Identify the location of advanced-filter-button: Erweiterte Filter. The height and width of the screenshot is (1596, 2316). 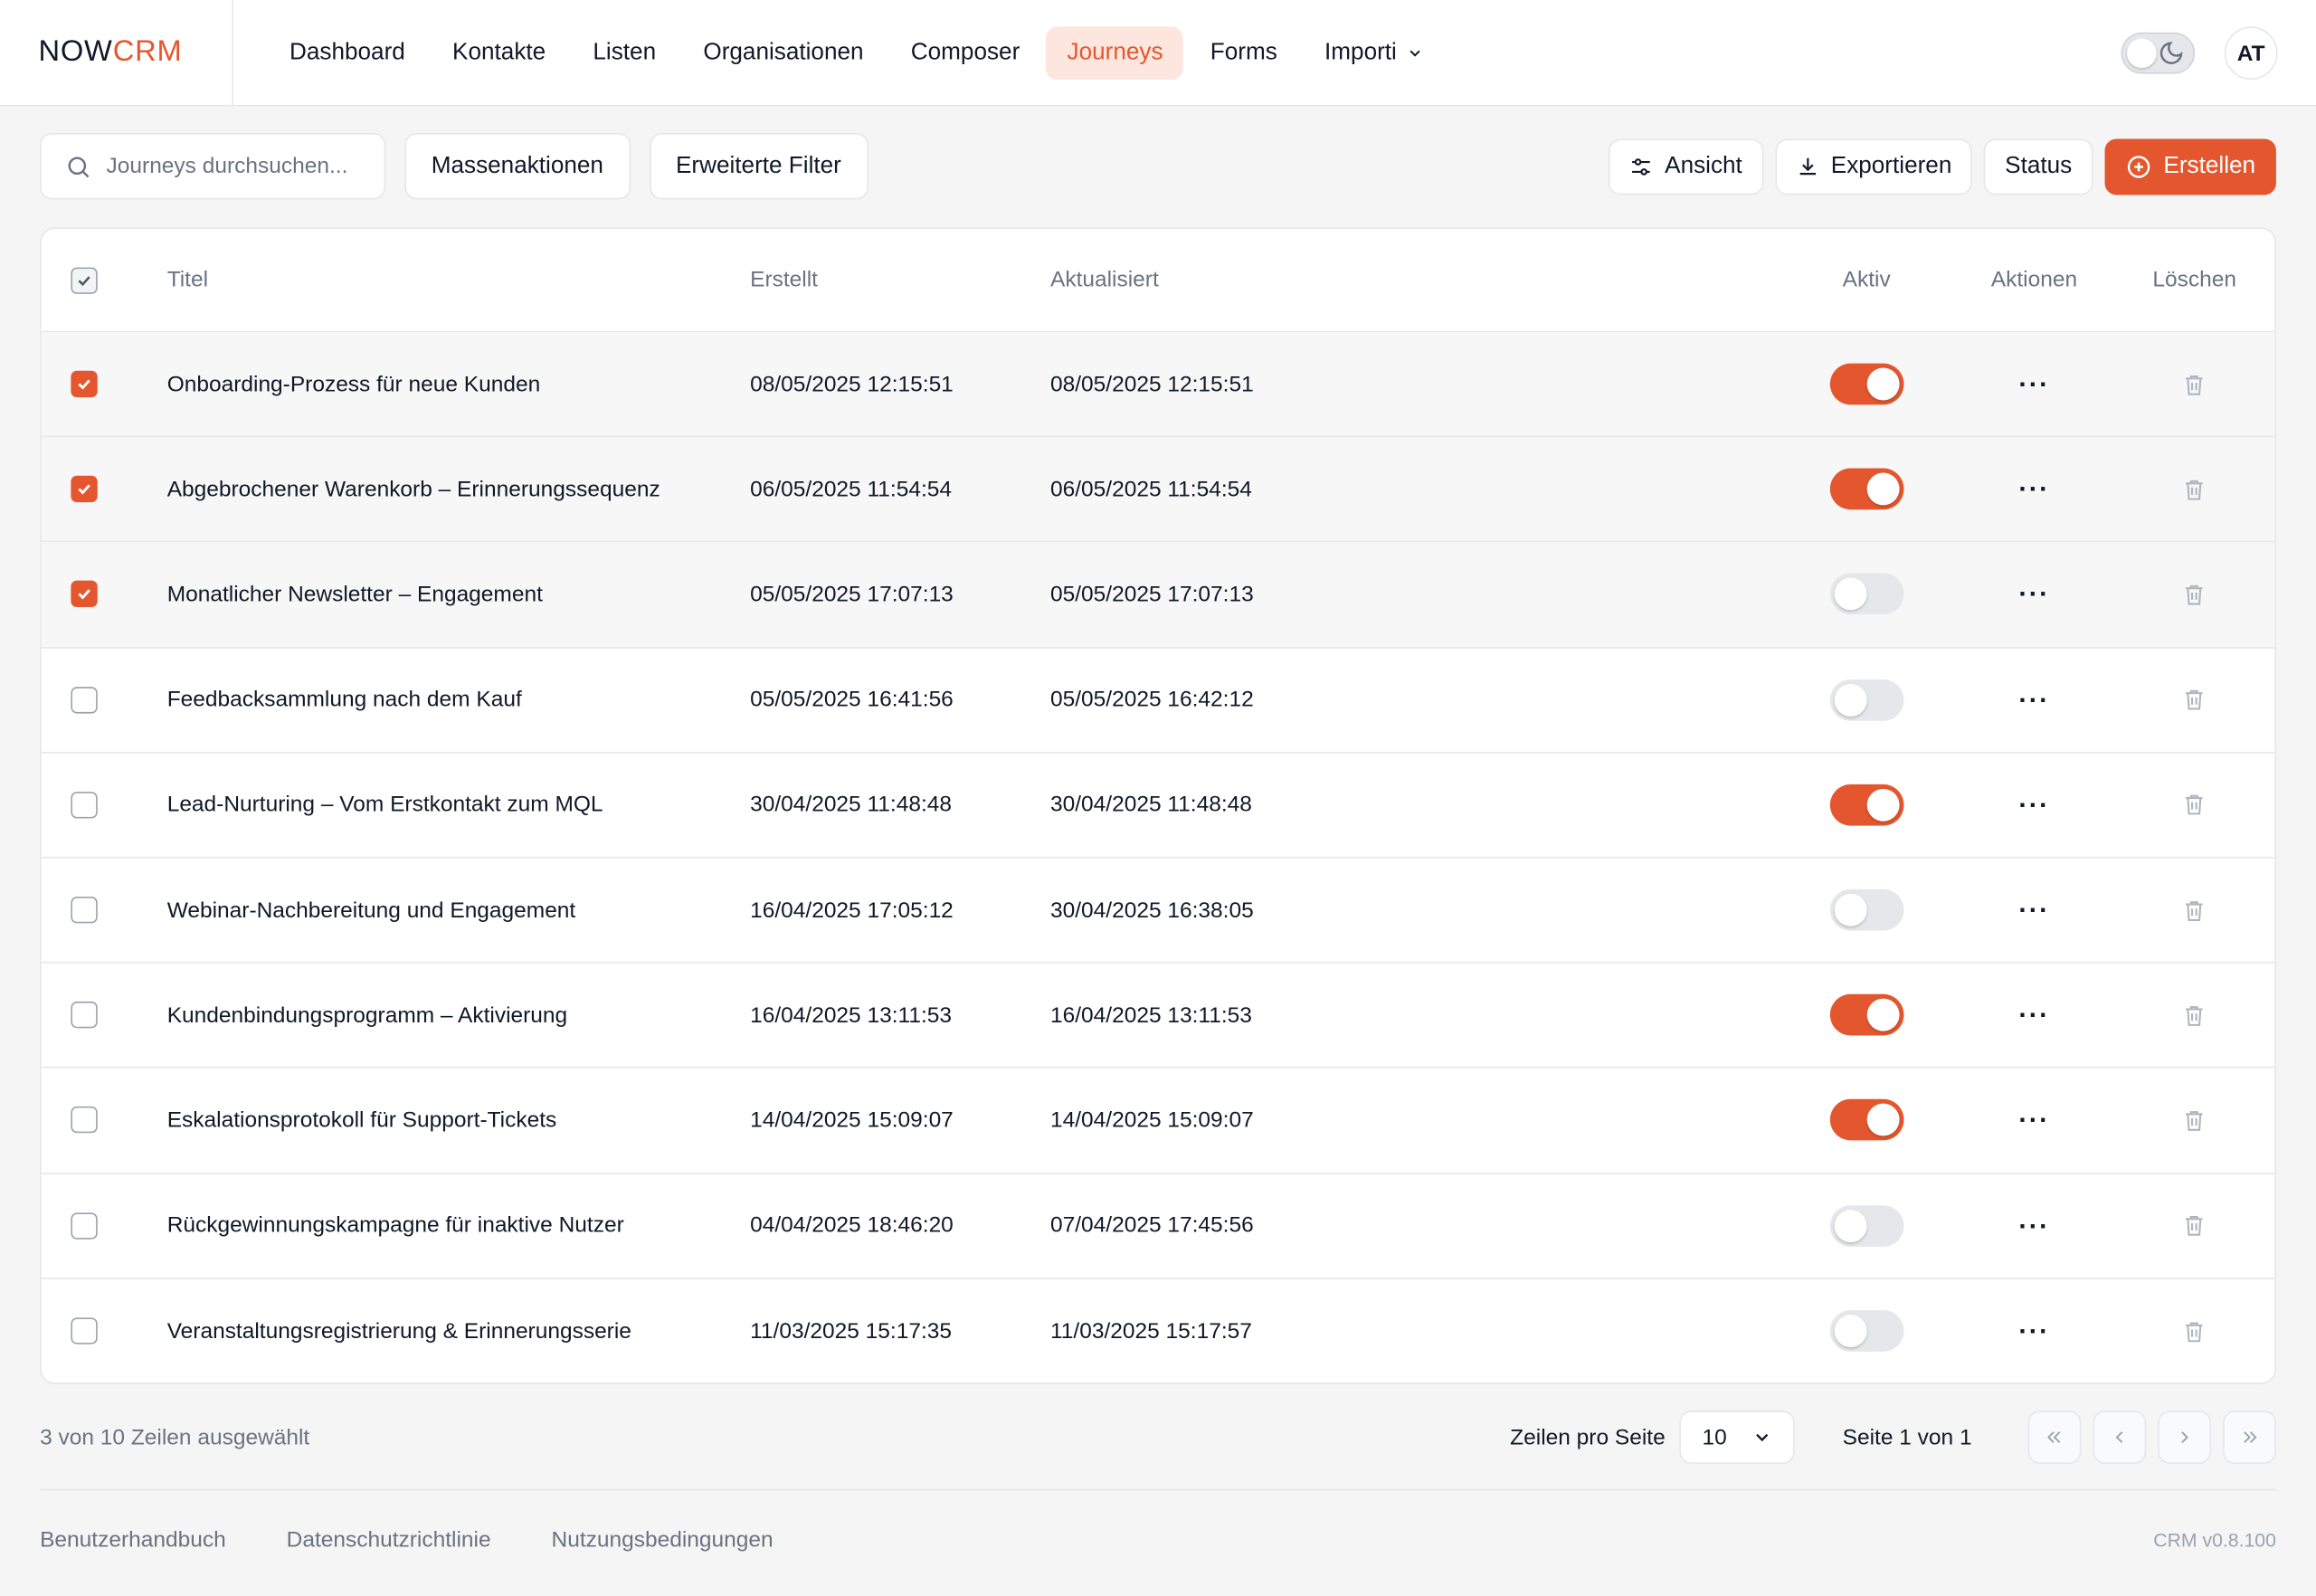
(758, 166).